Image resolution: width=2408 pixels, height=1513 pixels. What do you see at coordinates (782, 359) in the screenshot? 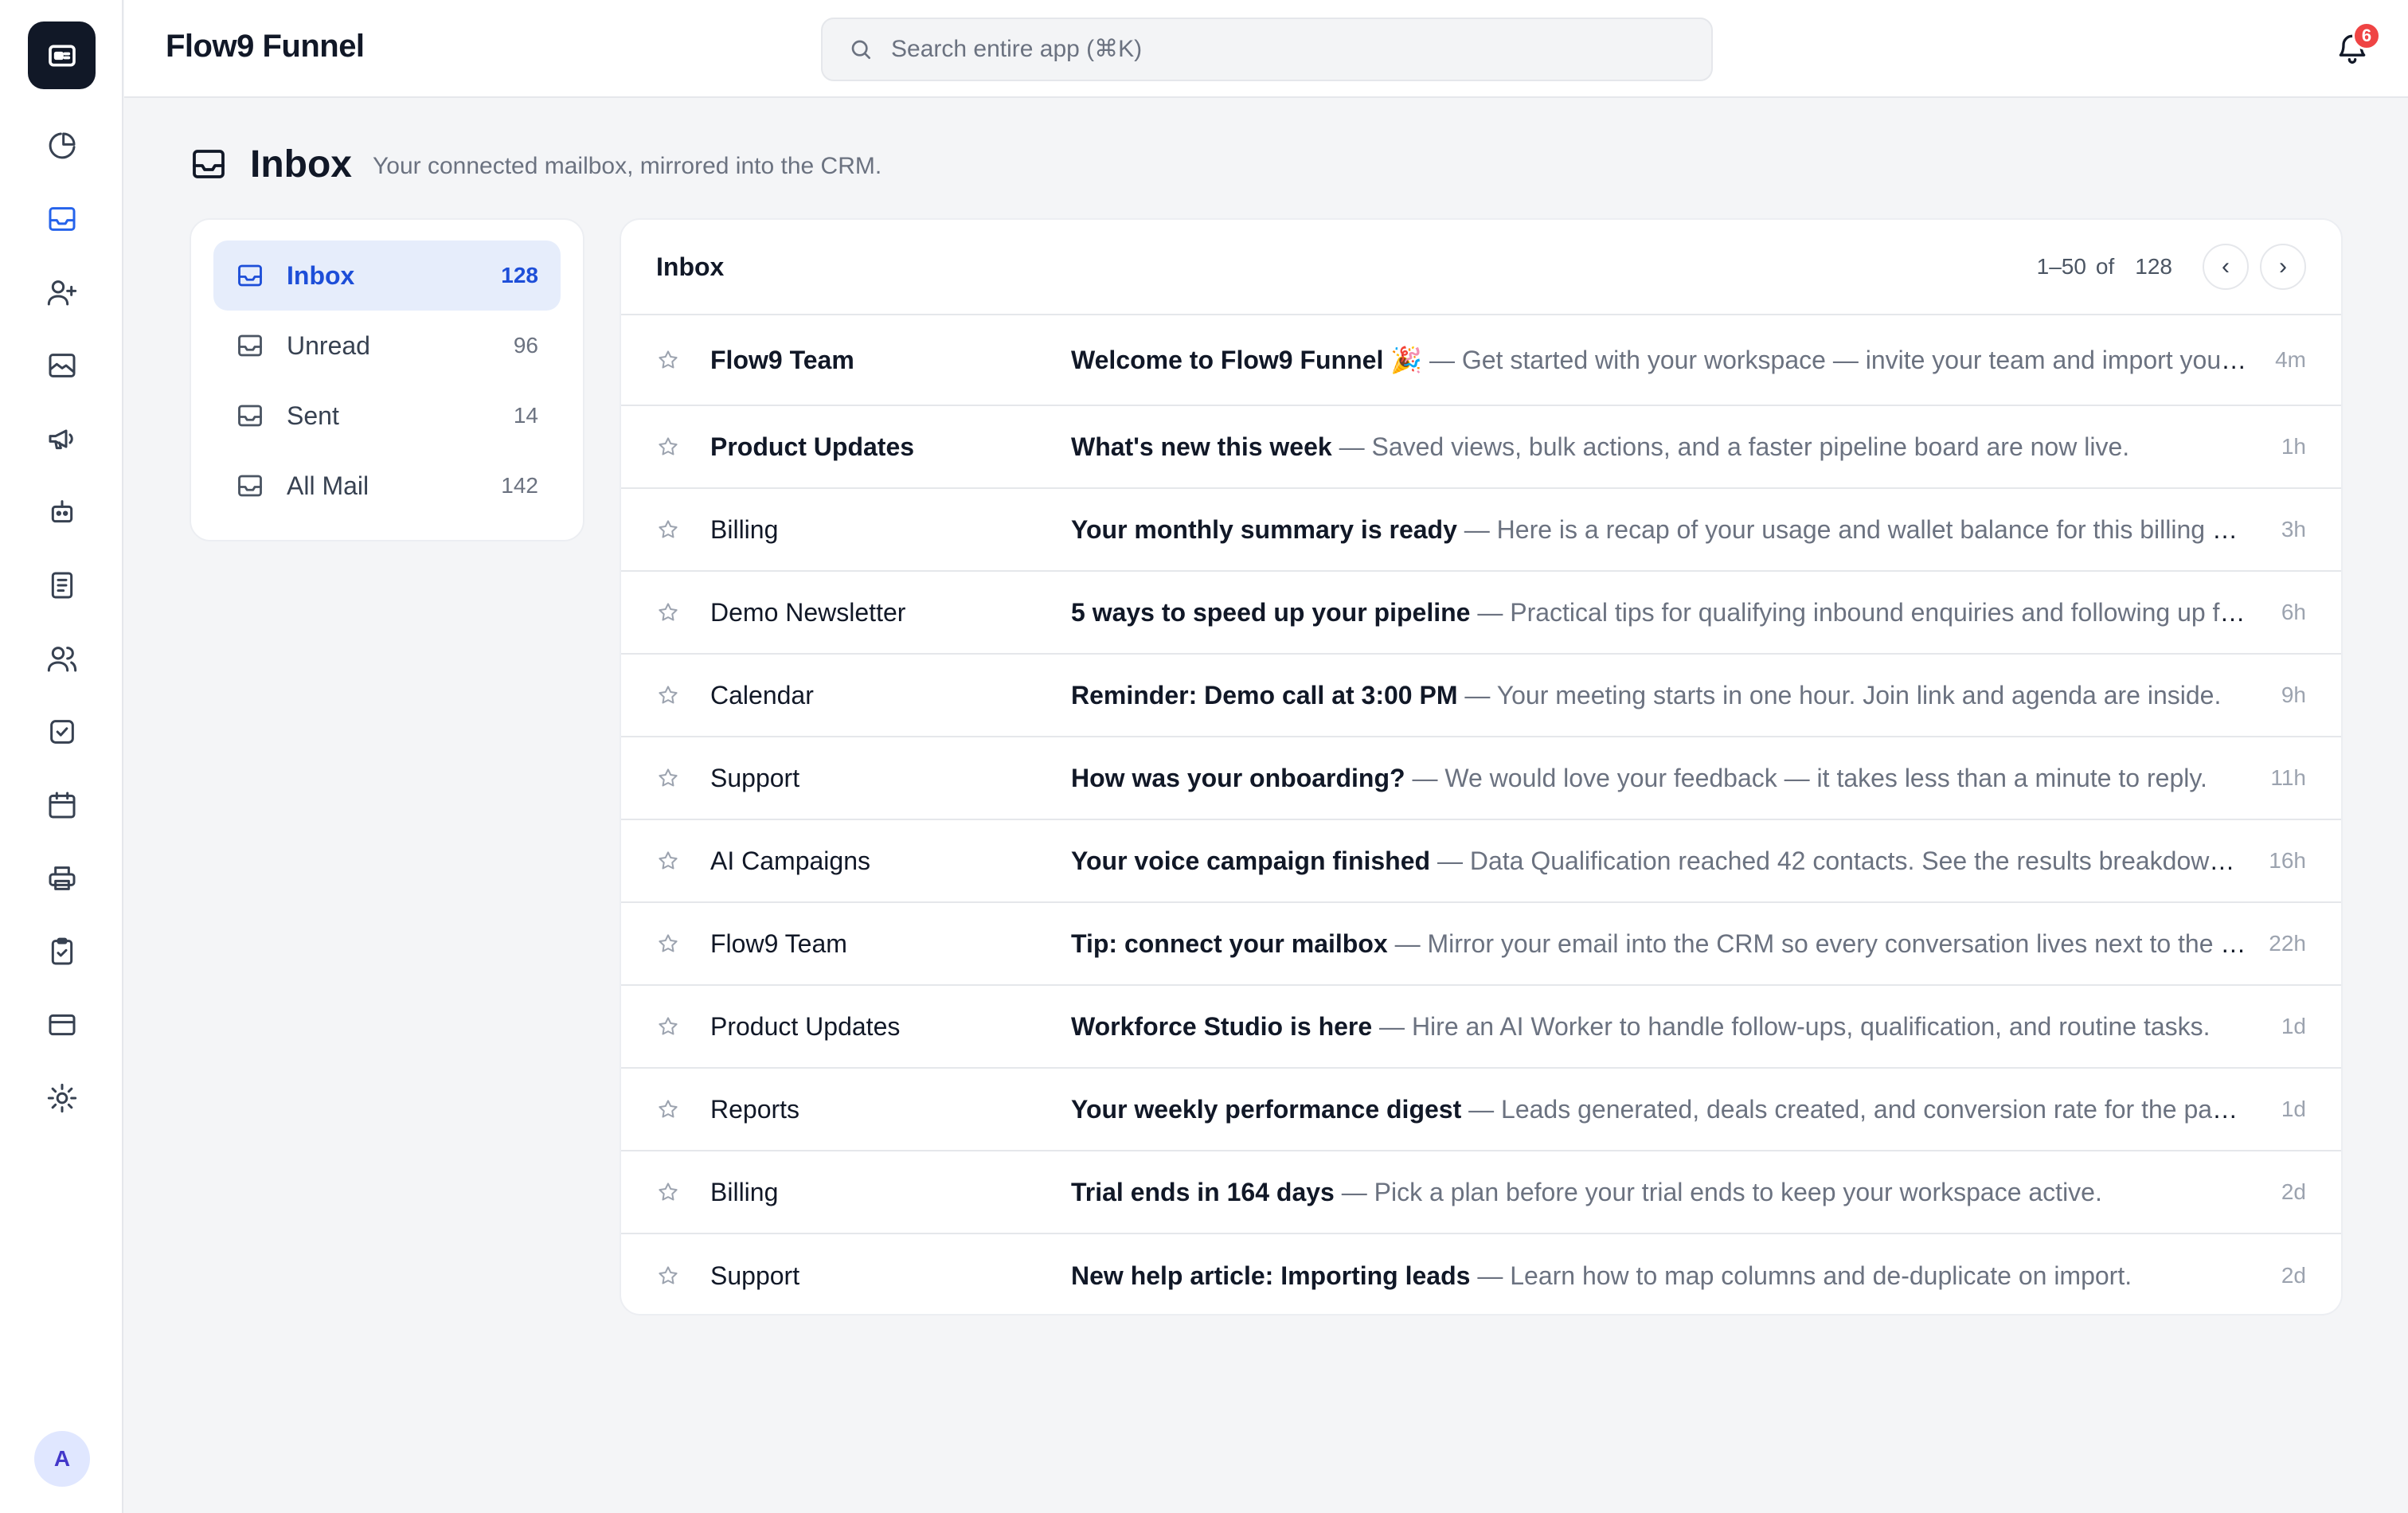
I see `message-sender: Flow9 Team` at bounding box center [782, 359].